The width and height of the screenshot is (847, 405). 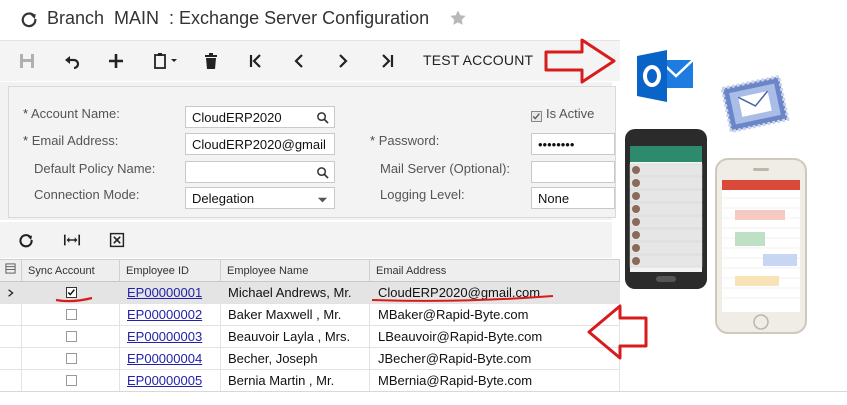 I want to click on copy-paste-button, so click(x=166, y=61).